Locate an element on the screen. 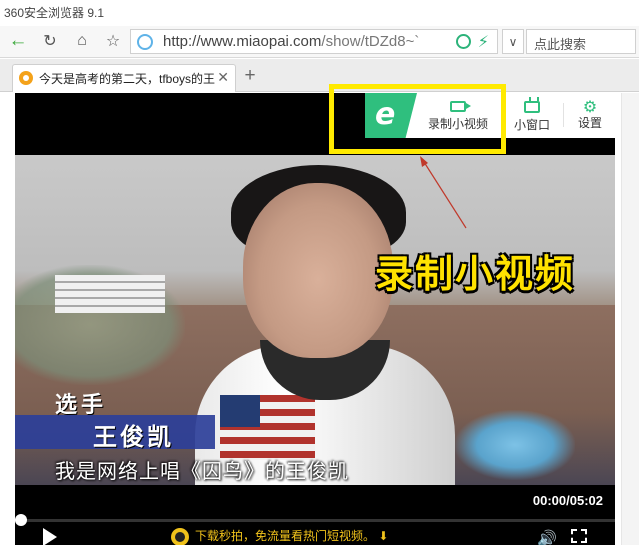 This screenshot has height=545, width=639. mini-window-button: 小窗口 is located at coordinates (532, 115).